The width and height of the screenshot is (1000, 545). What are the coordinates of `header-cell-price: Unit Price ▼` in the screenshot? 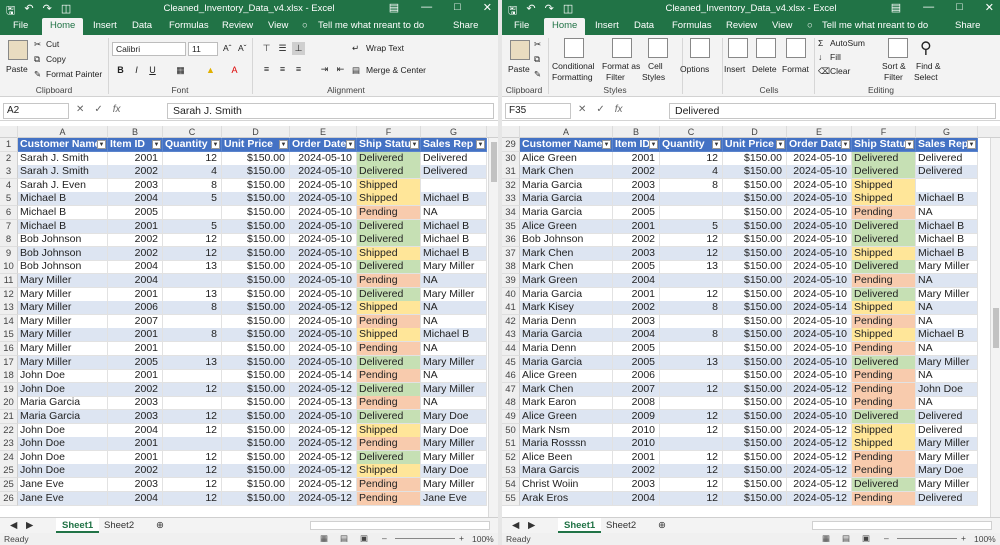 It's located at (256, 145).